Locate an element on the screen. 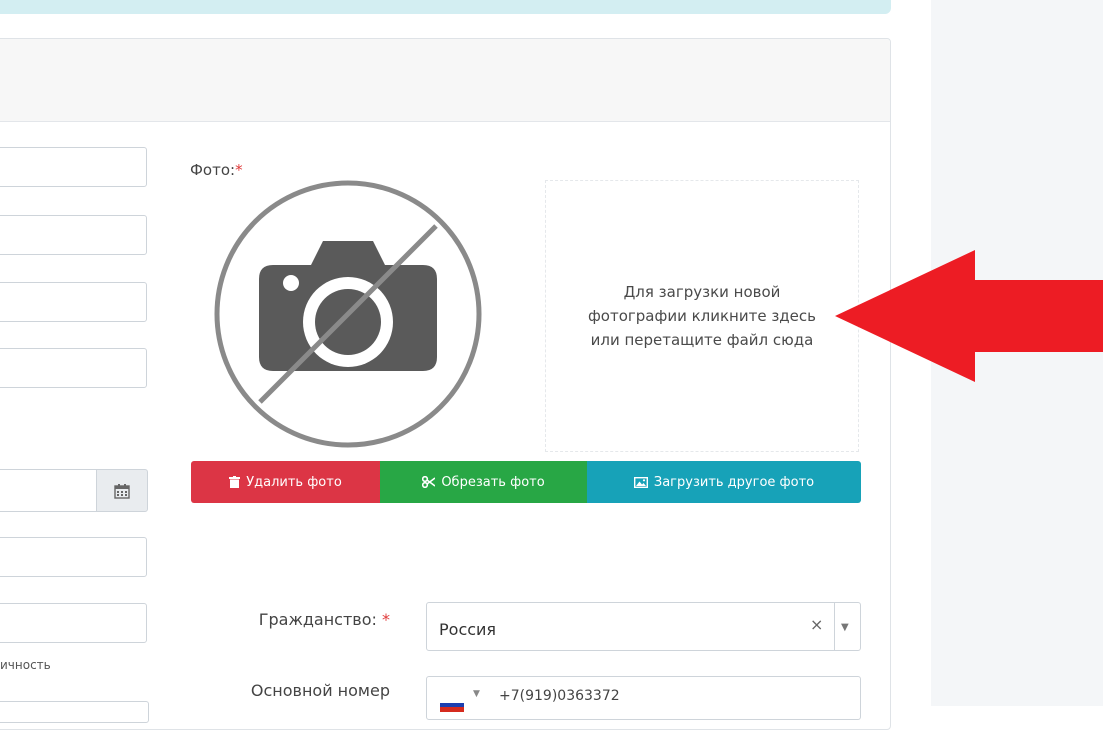 This screenshot has height=730, width=1103. clear-icon: × is located at coordinates (816, 624).